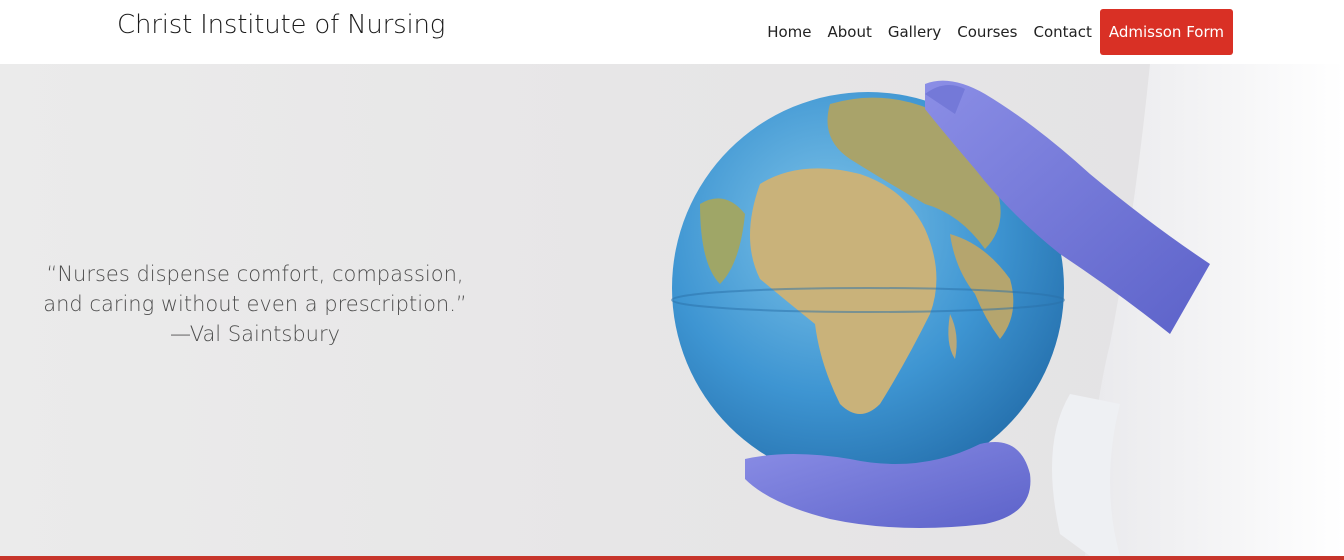  Describe the element at coordinates (255, 274) in the screenshot. I see `quote-line-1: “Nurses dispense comfort, compassion,` at that location.